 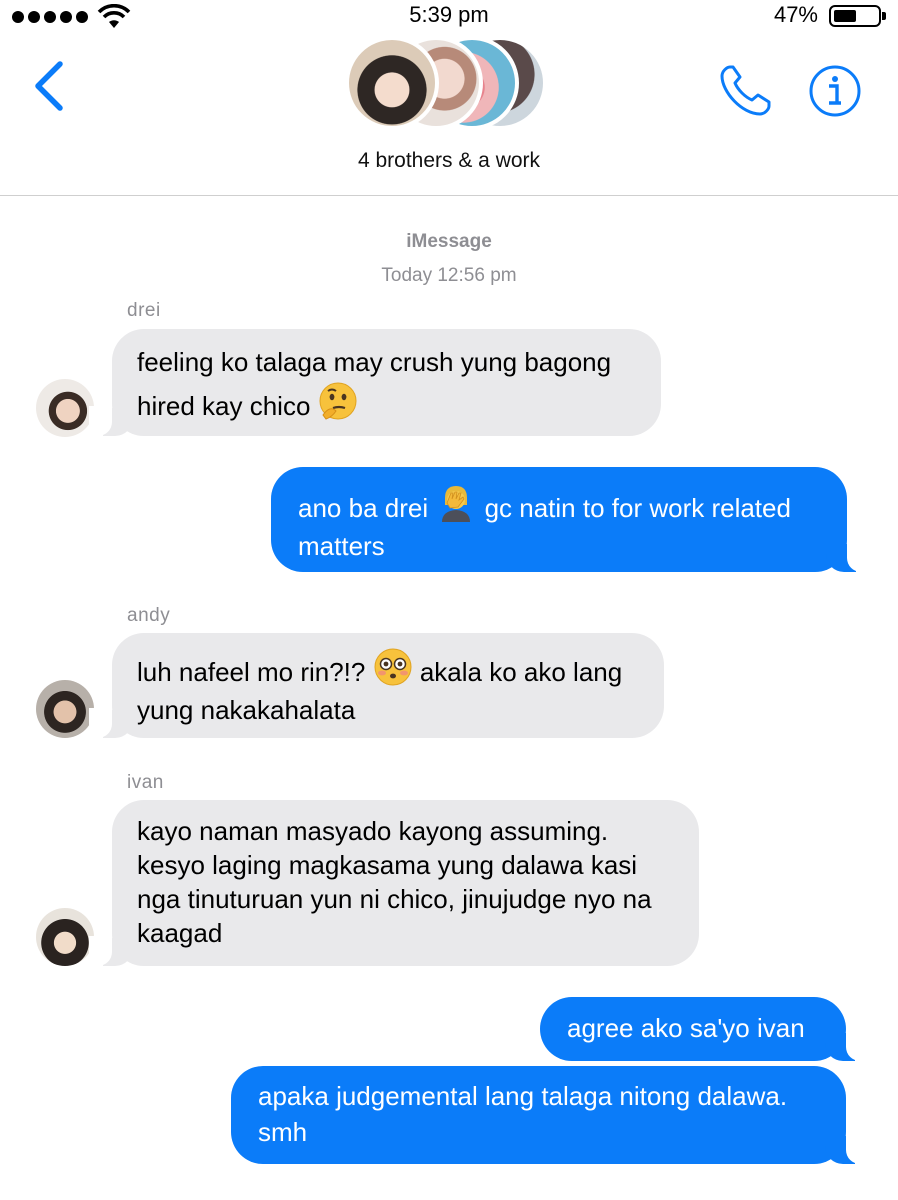 I want to click on avatar-andy, so click(x=65, y=709).